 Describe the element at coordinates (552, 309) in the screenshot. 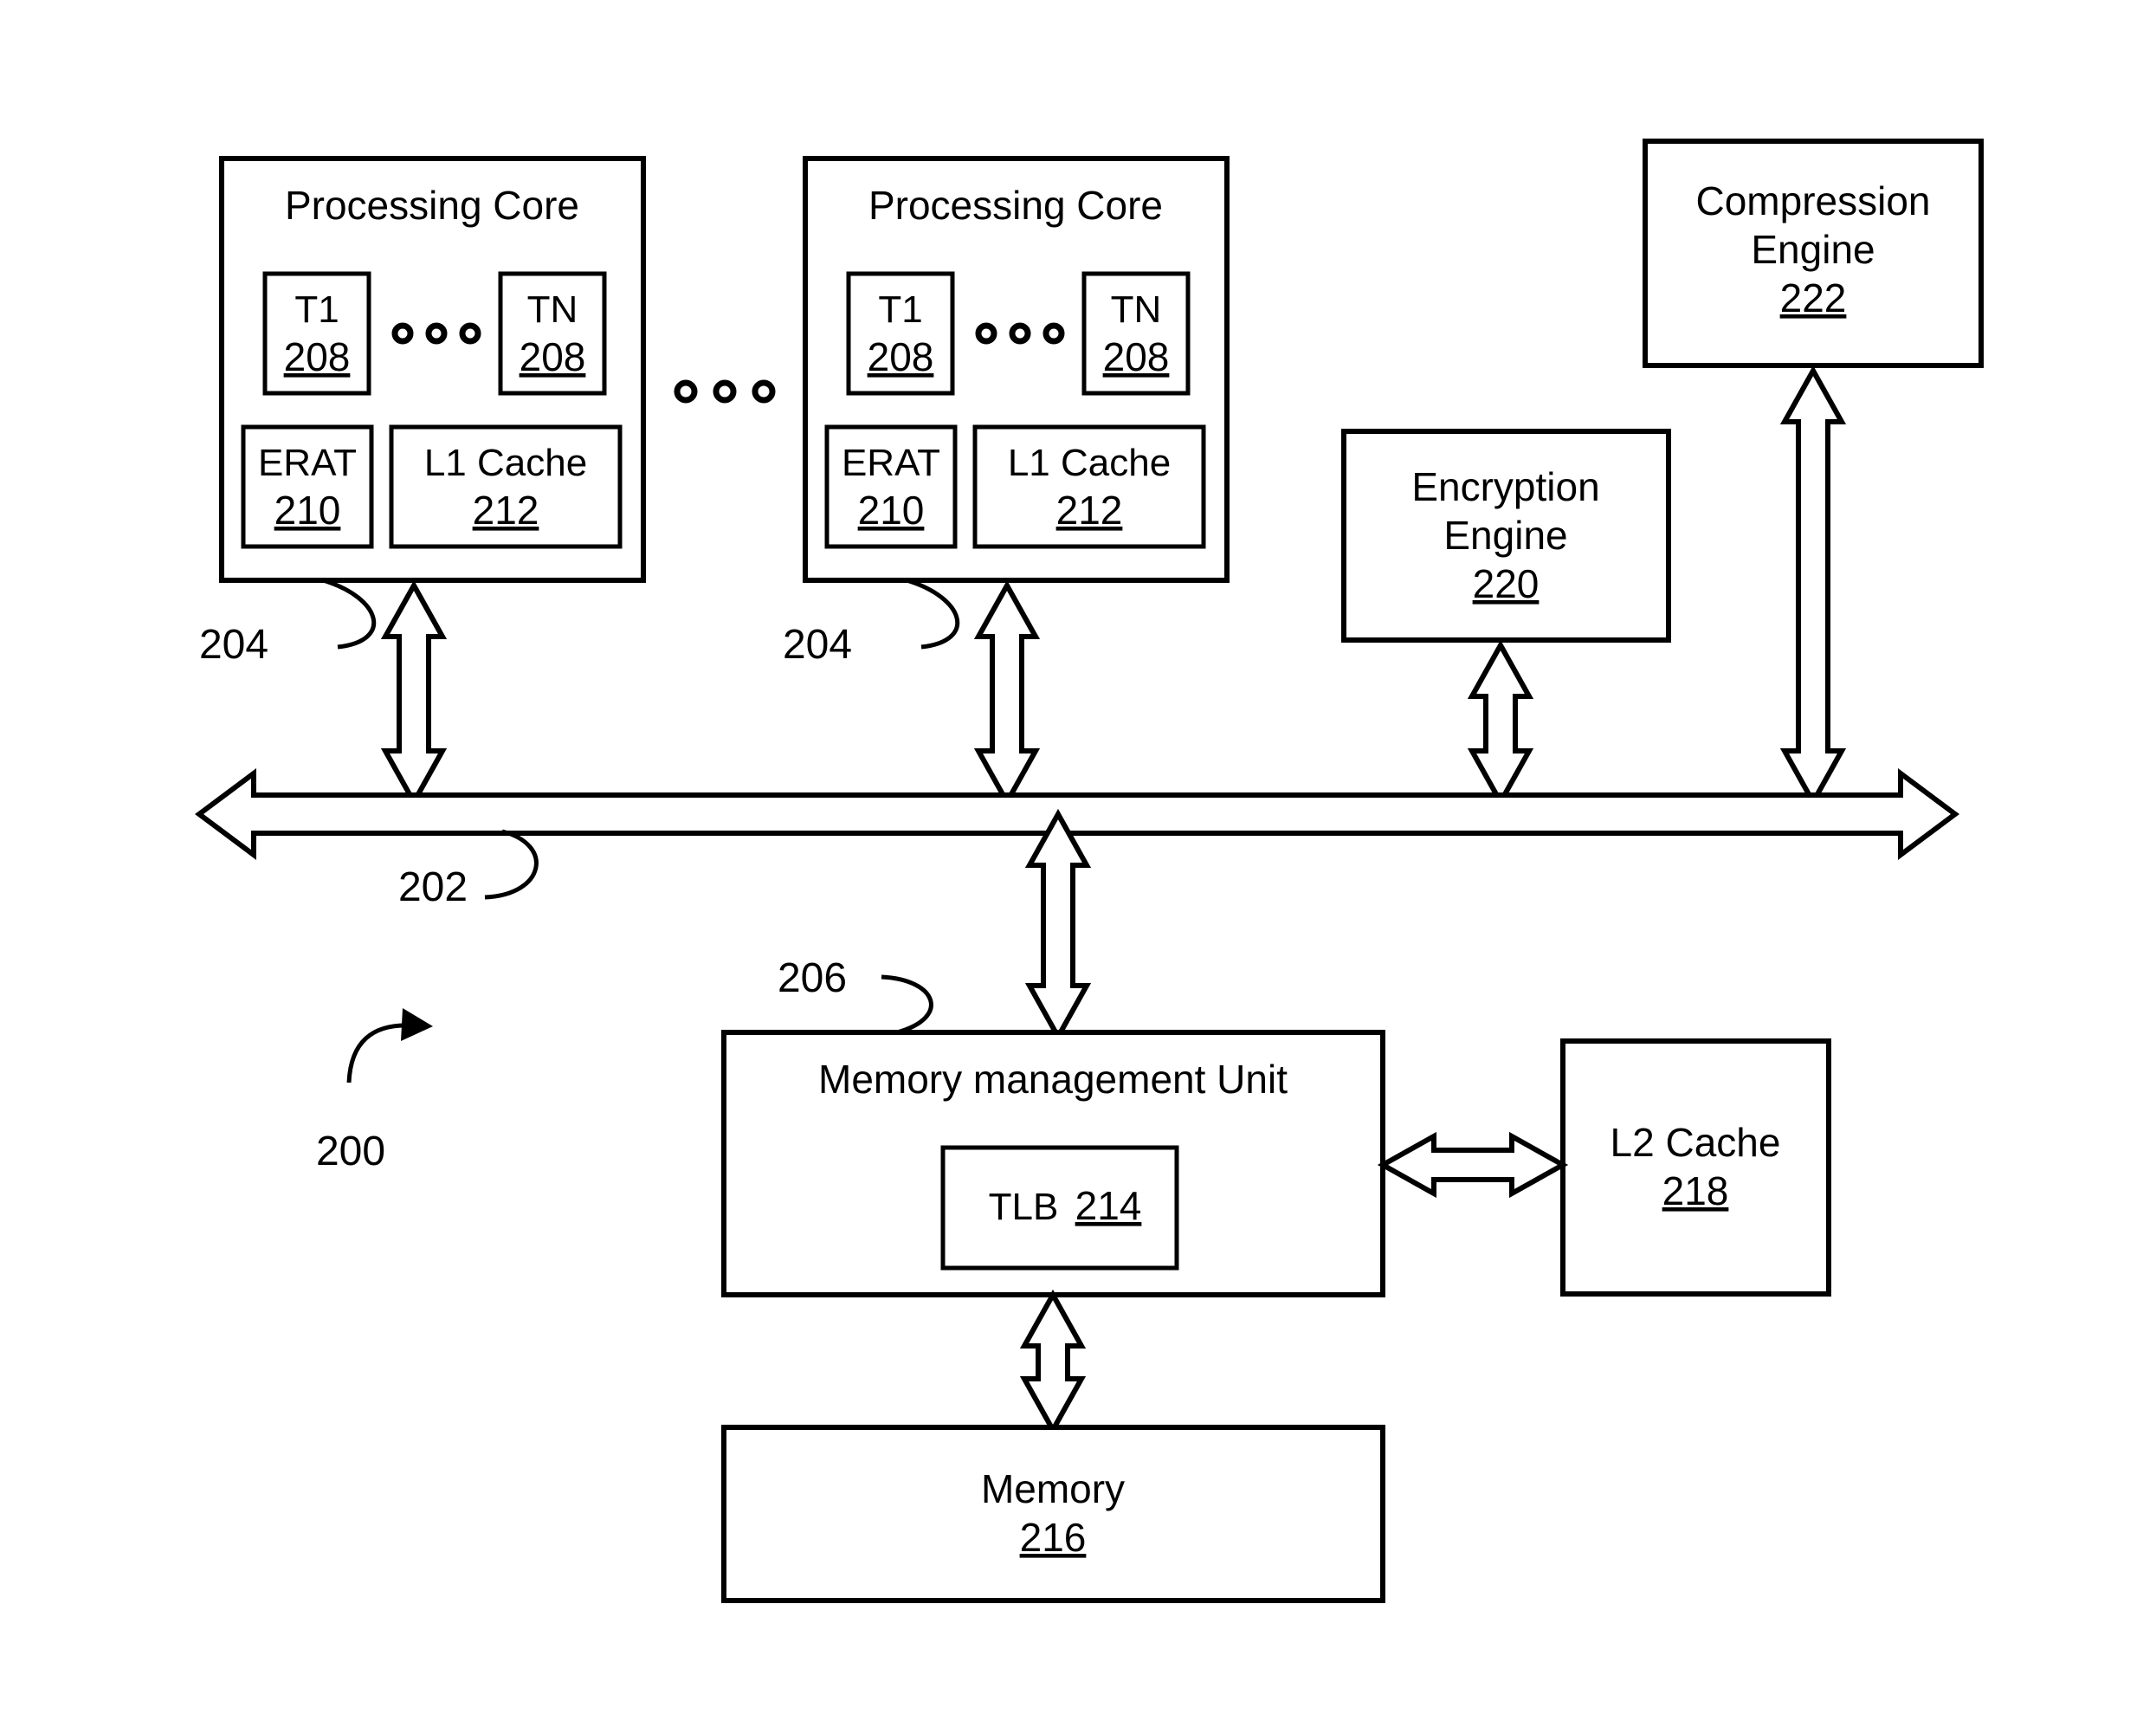

I see `core-1-thread-tn-label: TN` at that location.